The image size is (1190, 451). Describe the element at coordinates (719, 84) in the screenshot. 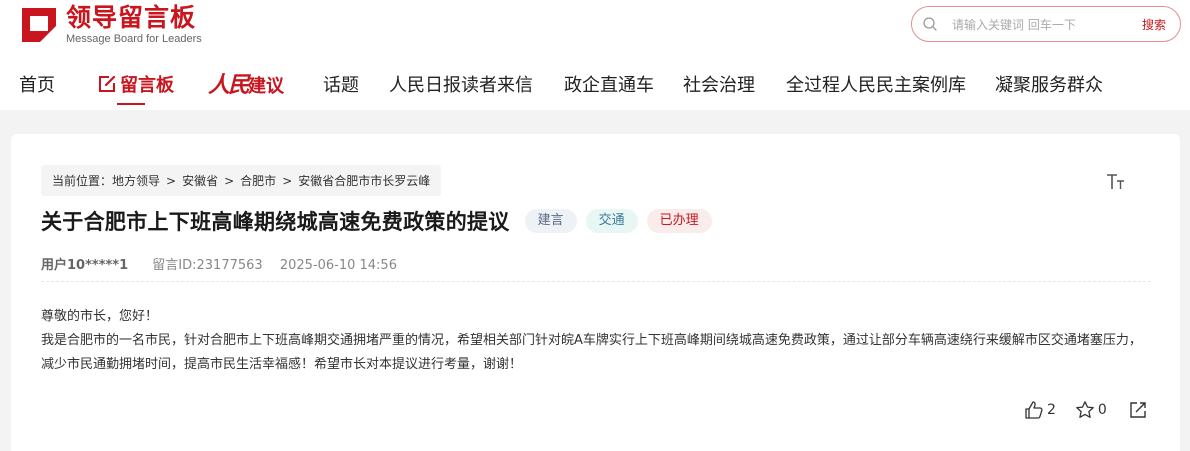

I see `nav-item-governance: 社会治理` at that location.